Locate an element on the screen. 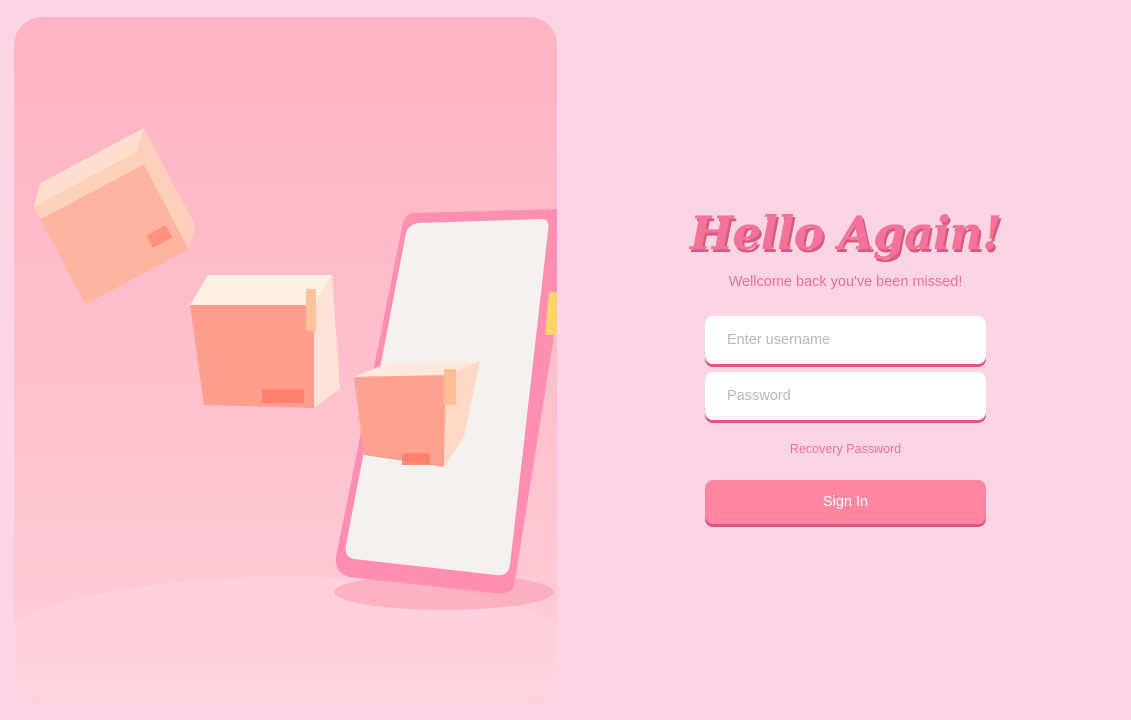 The width and height of the screenshot is (1131, 720). password-input is located at coordinates (845, 396).